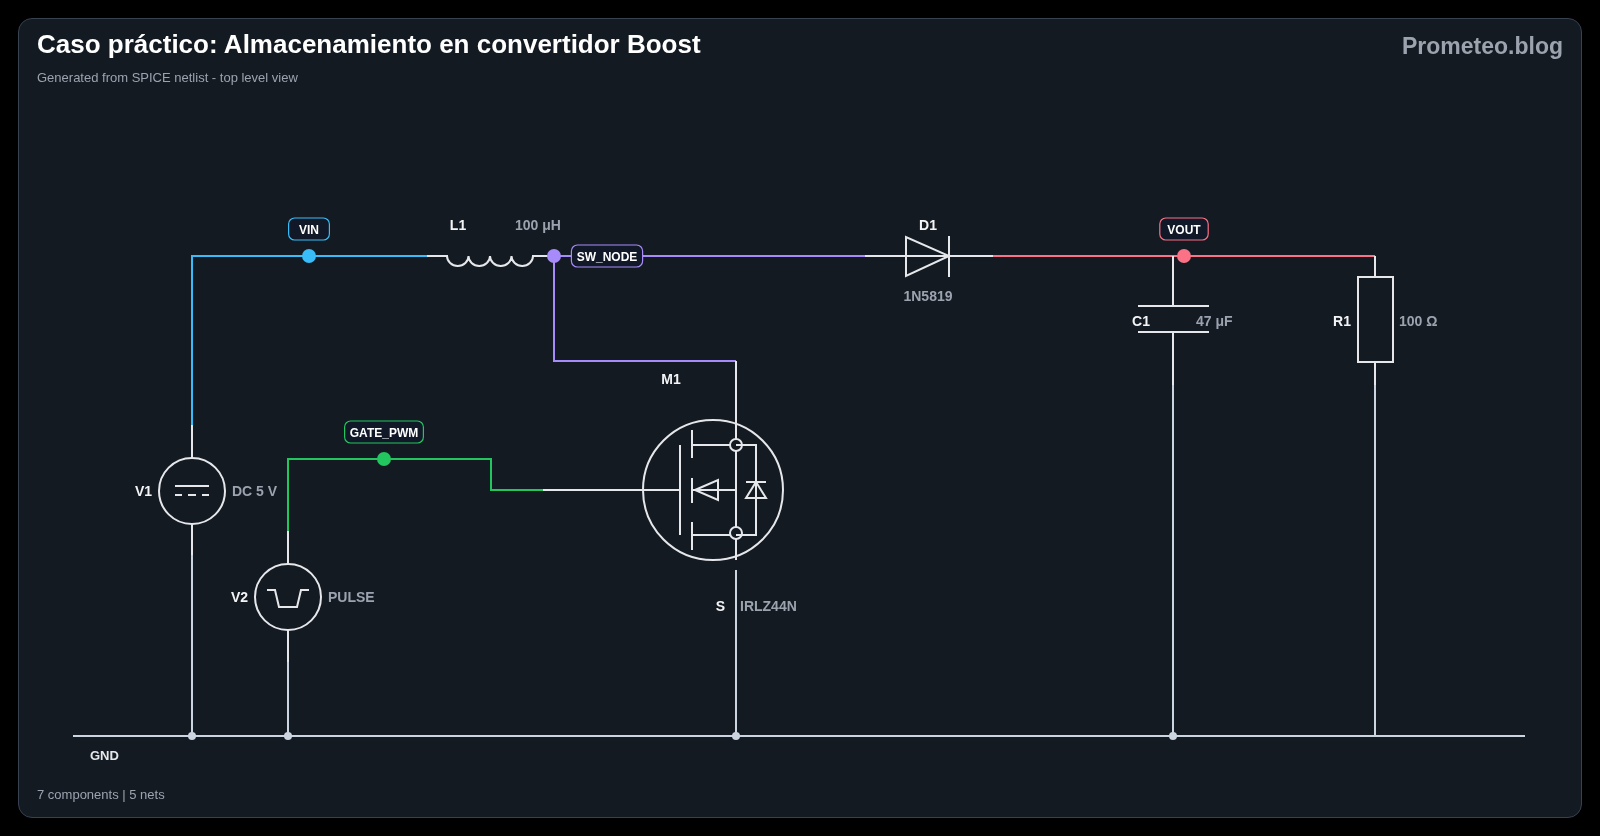 This screenshot has height=836, width=1600. I want to click on value-label: 100 Ω, so click(1418, 321).